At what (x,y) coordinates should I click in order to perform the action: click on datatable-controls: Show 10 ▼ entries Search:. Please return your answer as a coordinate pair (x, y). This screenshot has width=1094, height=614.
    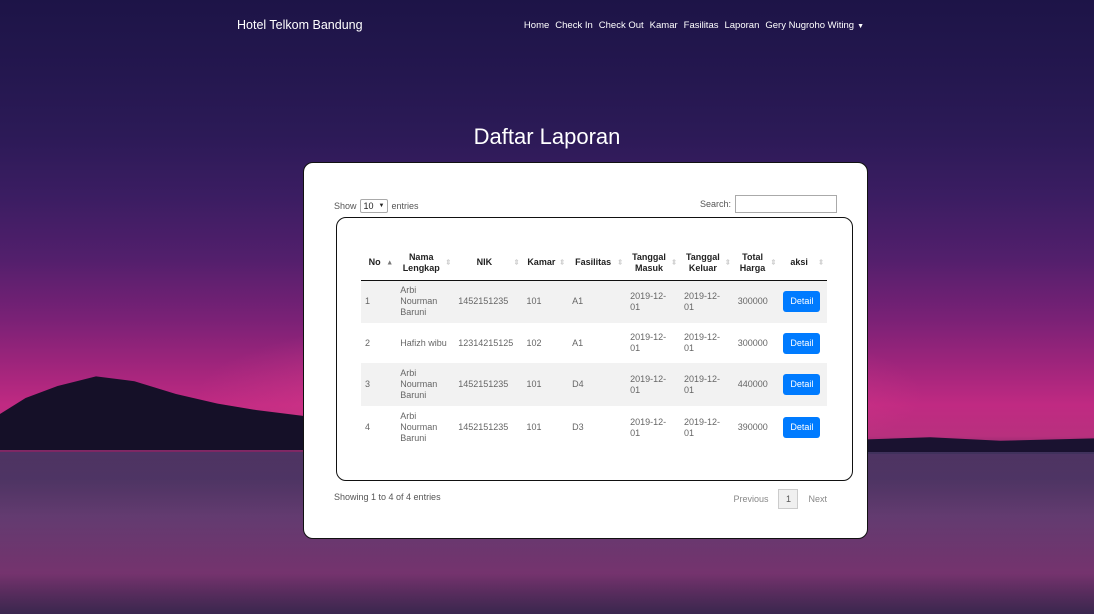
    Looking at the image, I should click on (585, 205).